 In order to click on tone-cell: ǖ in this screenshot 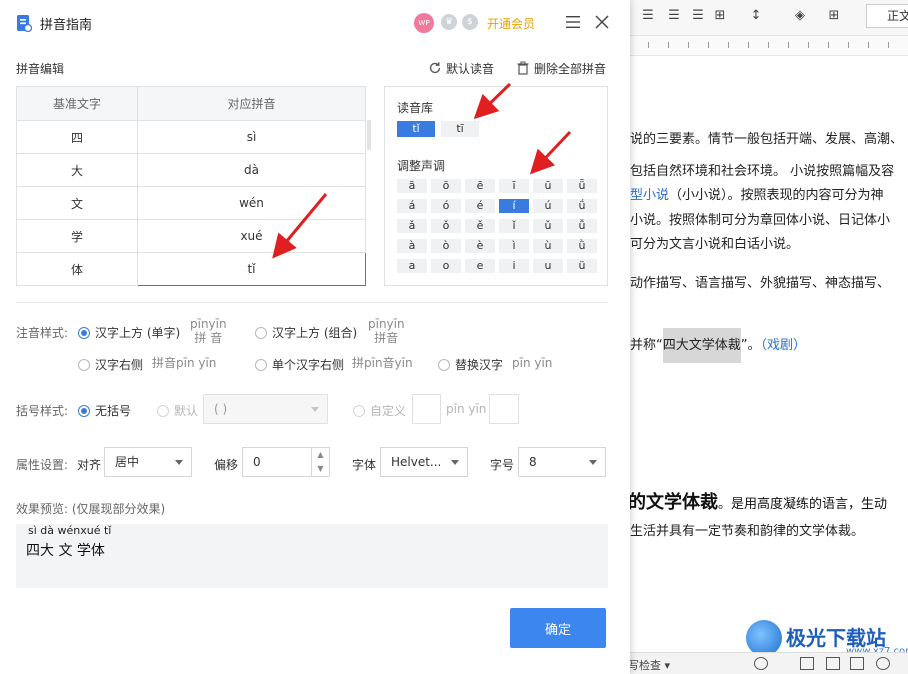, I will do `click(582, 186)`.